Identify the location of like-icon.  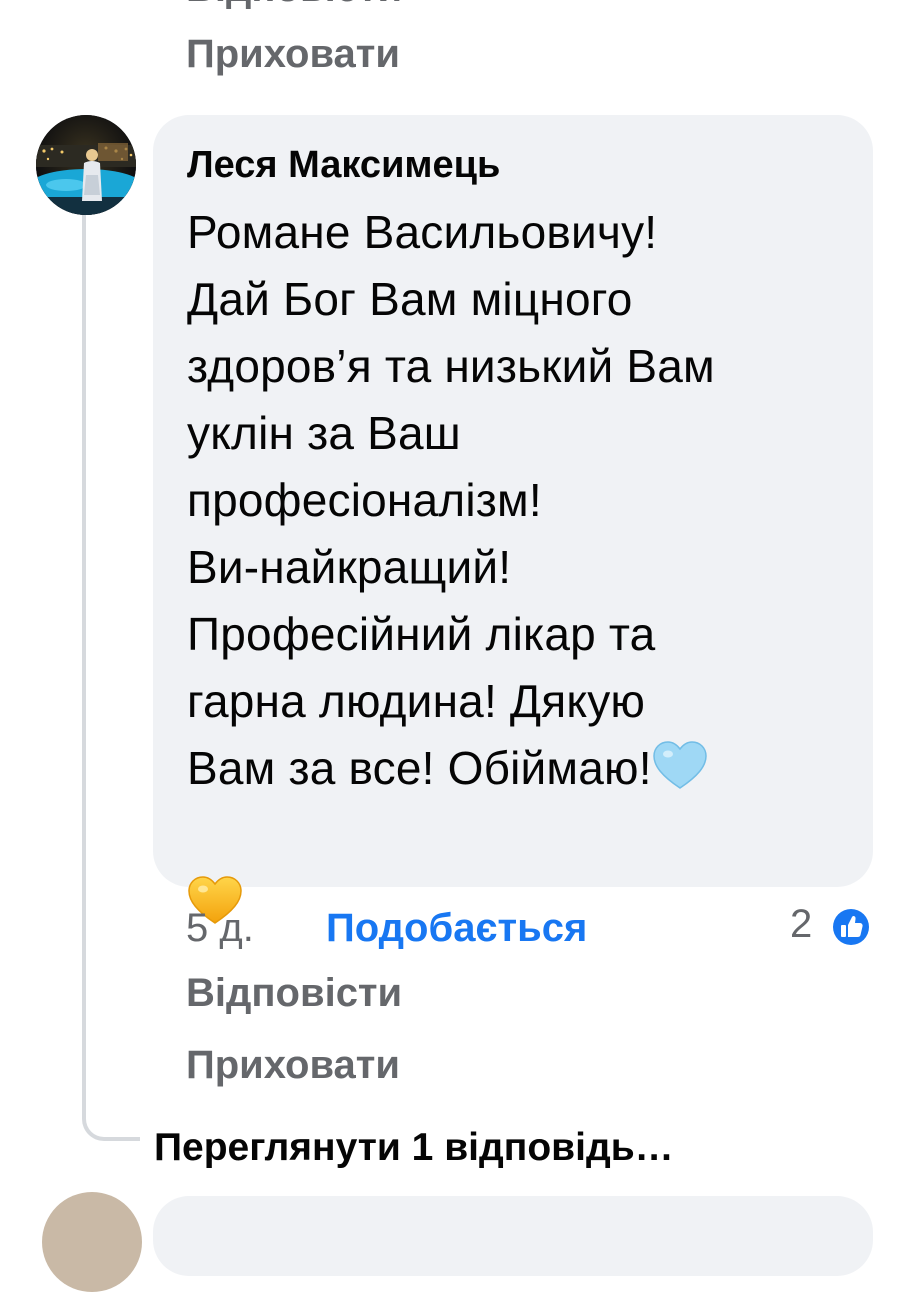
(851, 927).